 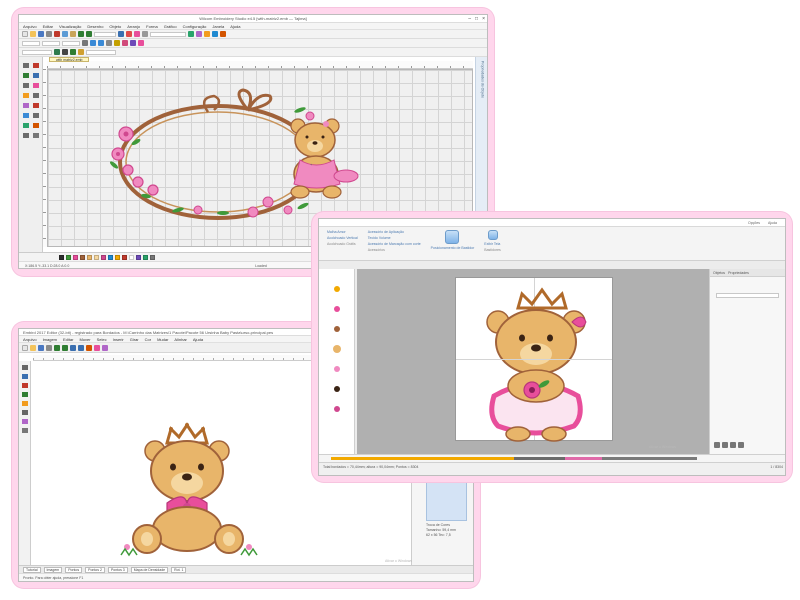 I want to click on close-icon: ×, so click(x=483, y=19).